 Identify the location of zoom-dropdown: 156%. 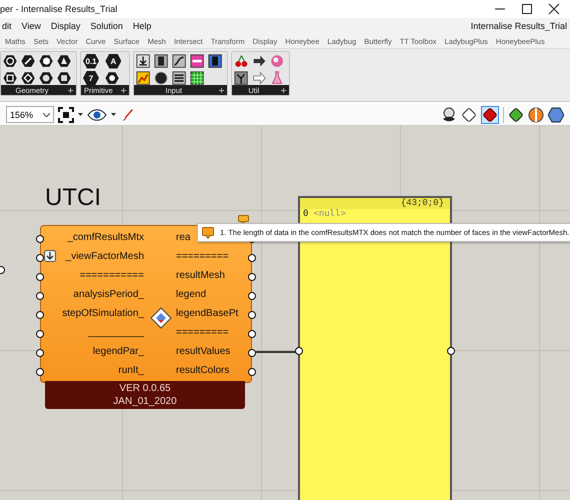
(30, 114).